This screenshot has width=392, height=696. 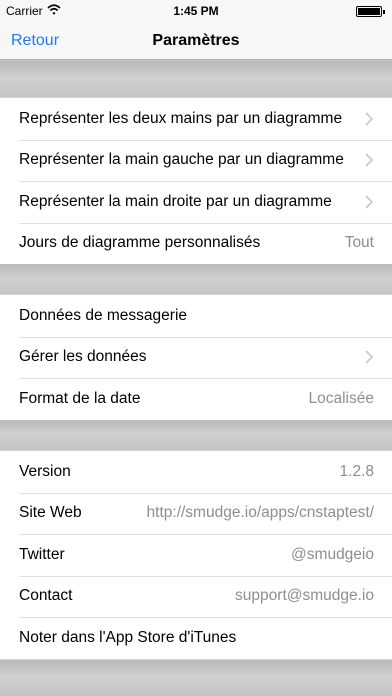 I want to click on row-label: Site Web, so click(x=50, y=513).